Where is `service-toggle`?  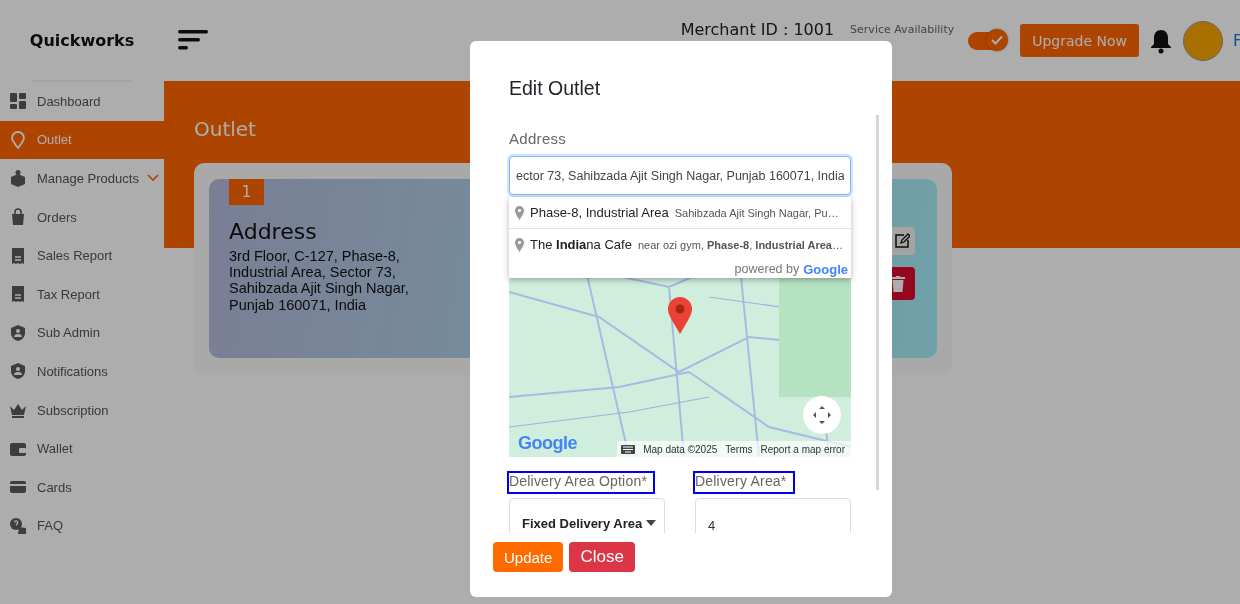
service-toggle is located at coordinates (987, 40).